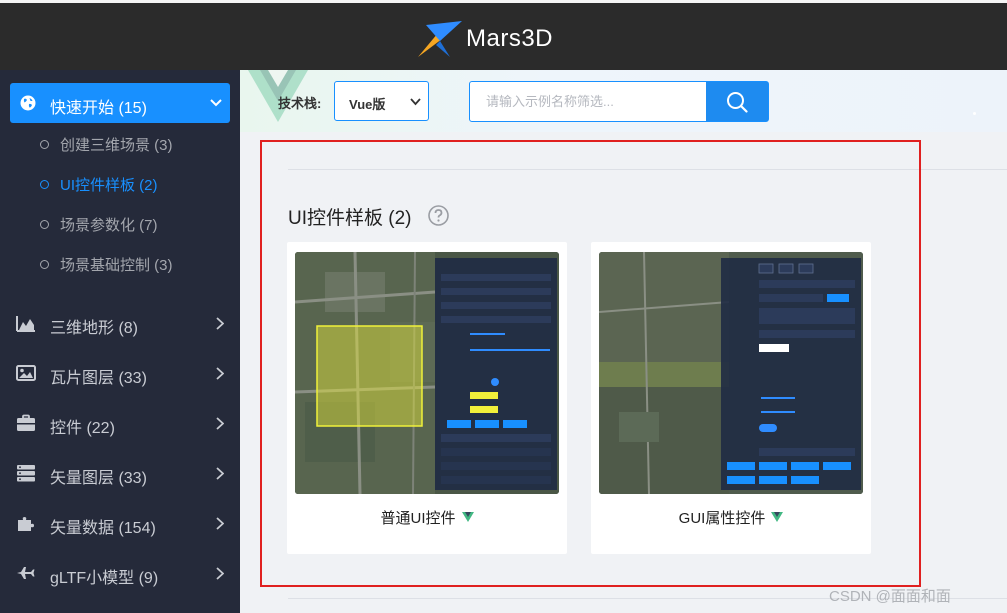  What do you see at coordinates (104, 578) in the screenshot?
I see `sidebar-item-label: gLTF小模型 (9)` at bounding box center [104, 578].